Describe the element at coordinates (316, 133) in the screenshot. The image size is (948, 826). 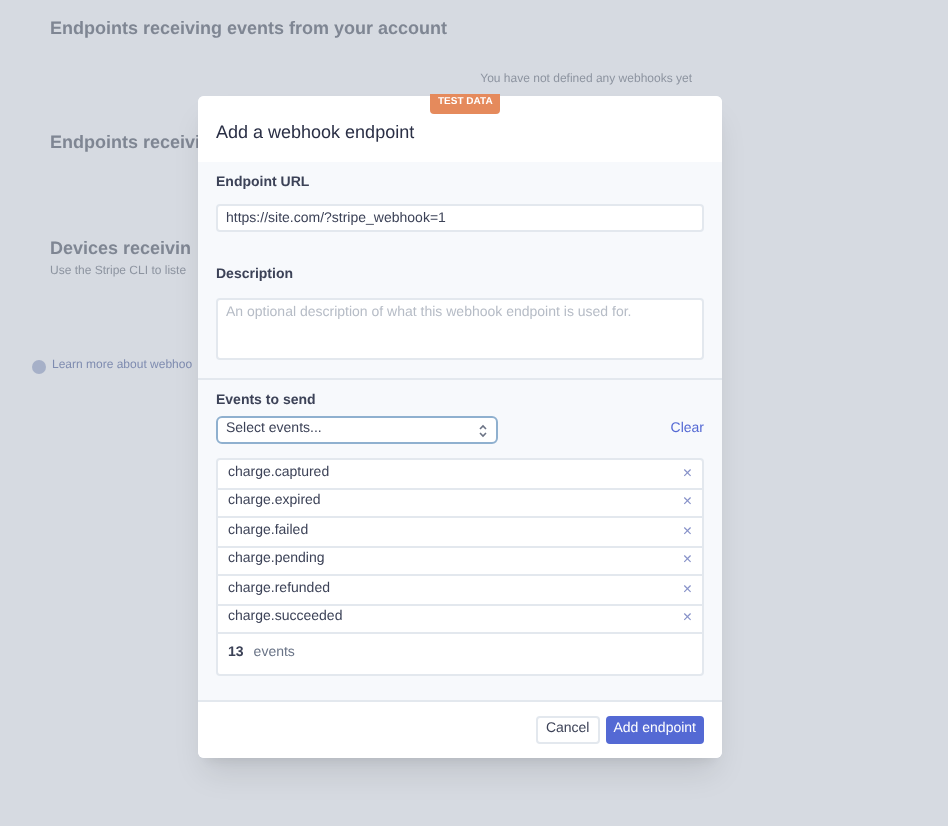
I see `modal-title: Add a webhook endpoint` at that location.